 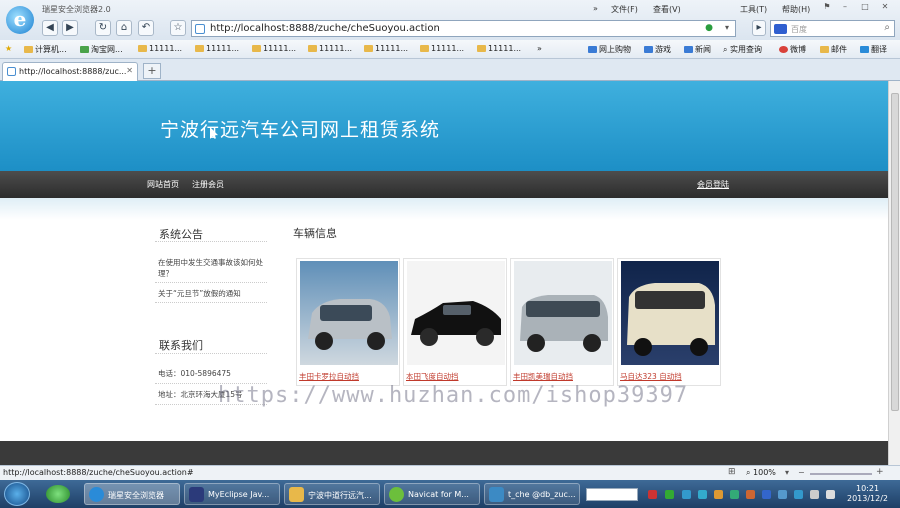 I want to click on eclipse-icon, so click(x=196, y=494).